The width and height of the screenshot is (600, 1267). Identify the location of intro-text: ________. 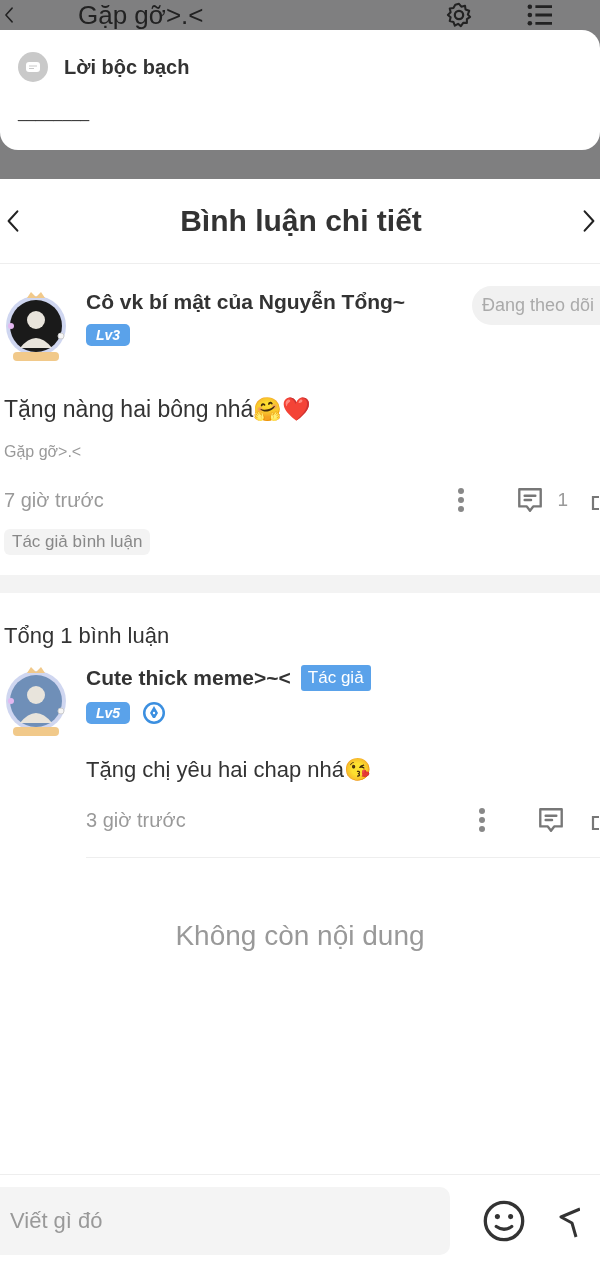
(54, 113).